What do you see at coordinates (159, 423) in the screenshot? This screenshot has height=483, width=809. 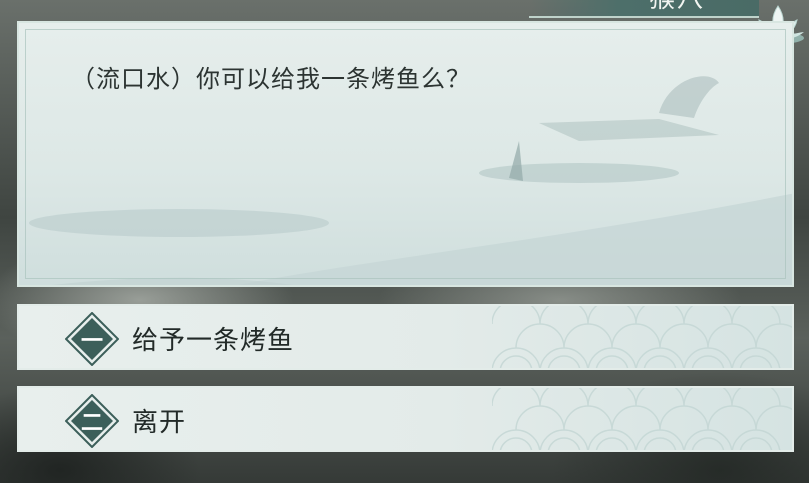 I see `choice-label: 离开` at bounding box center [159, 423].